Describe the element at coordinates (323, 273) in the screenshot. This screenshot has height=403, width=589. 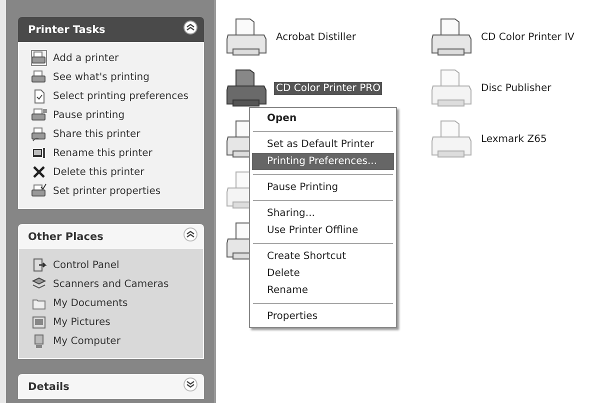
I see `menu-item: Delete` at that location.